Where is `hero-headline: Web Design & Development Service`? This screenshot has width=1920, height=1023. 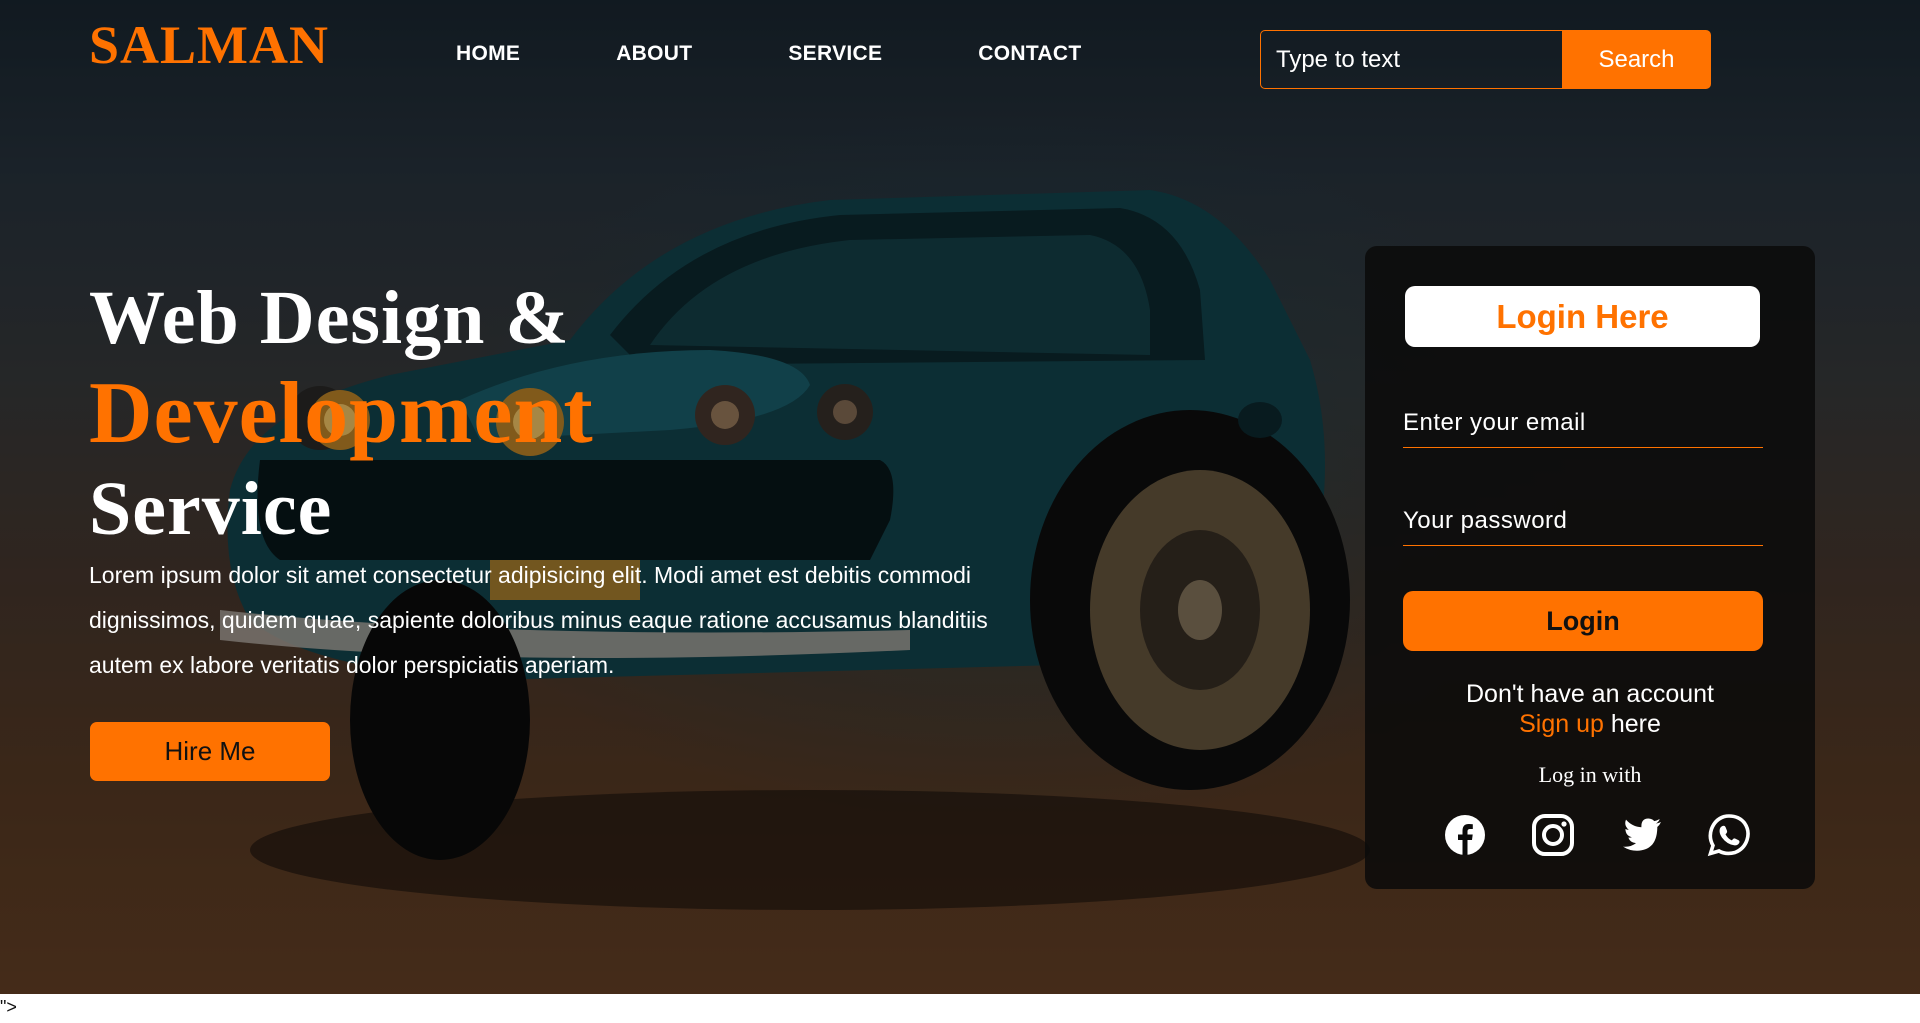
hero-headline: Web Design & Development Service is located at coordinates (341, 413).